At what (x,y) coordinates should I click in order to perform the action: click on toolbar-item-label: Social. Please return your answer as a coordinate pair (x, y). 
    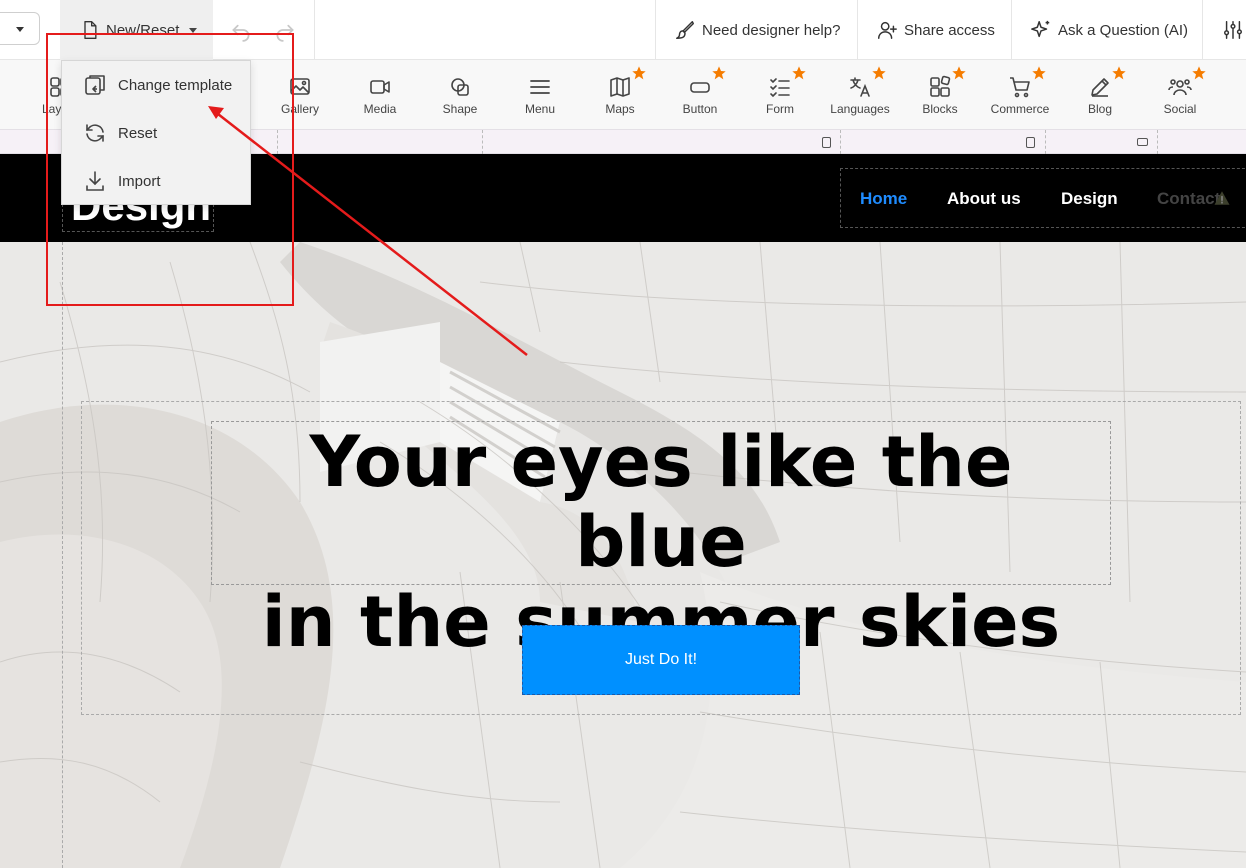
    Looking at the image, I should click on (1180, 109).